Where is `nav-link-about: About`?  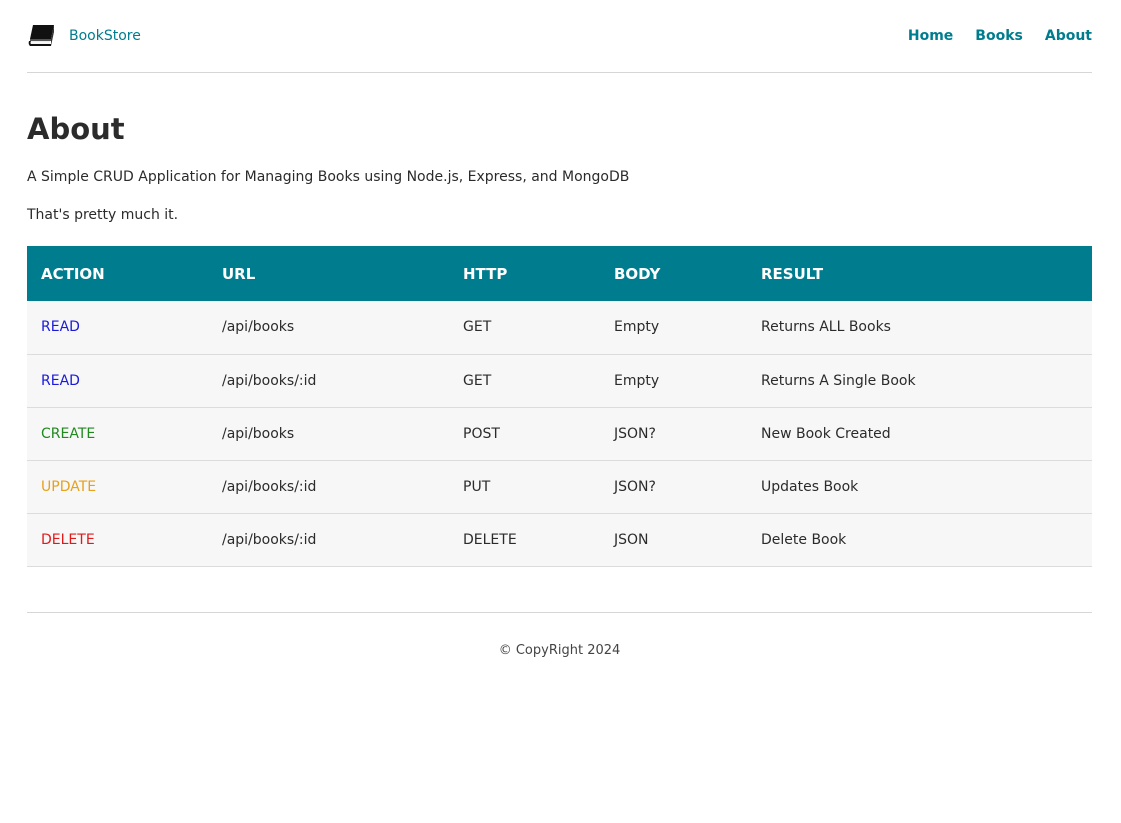
nav-link-about: About is located at coordinates (1068, 36).